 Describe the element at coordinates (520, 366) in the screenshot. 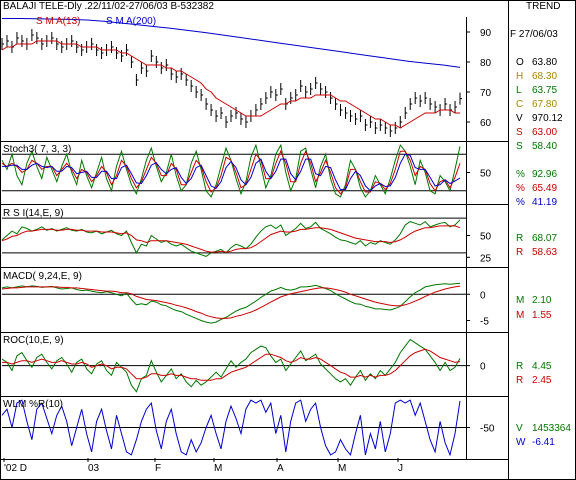

I see `roc-value-key: R` at that location.